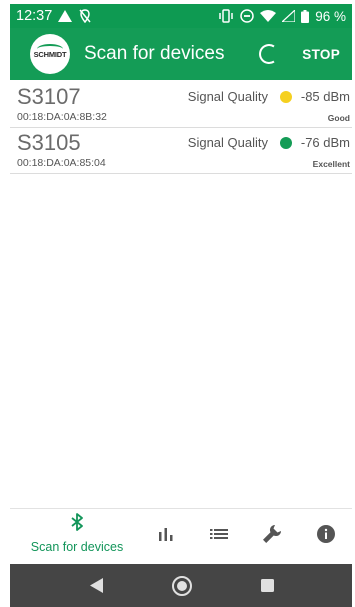 Image resolution: width=355 pixels, height=607 pixels. Describe the element at coordinates (338, 118) in the screenshot. I see `signal-quality-text: Good` at that location.